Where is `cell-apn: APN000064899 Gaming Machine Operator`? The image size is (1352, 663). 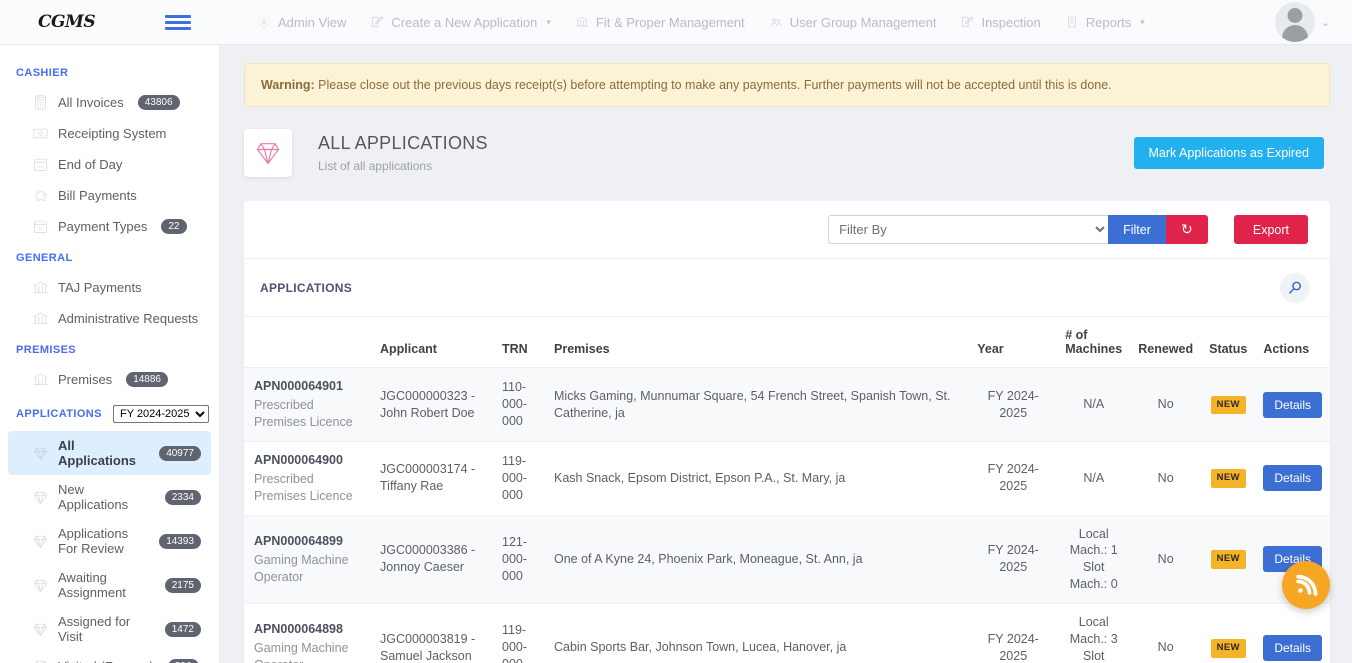
cell-apn: APN000064899 Gaming Machine Operator is located at coordinates (308, 559).